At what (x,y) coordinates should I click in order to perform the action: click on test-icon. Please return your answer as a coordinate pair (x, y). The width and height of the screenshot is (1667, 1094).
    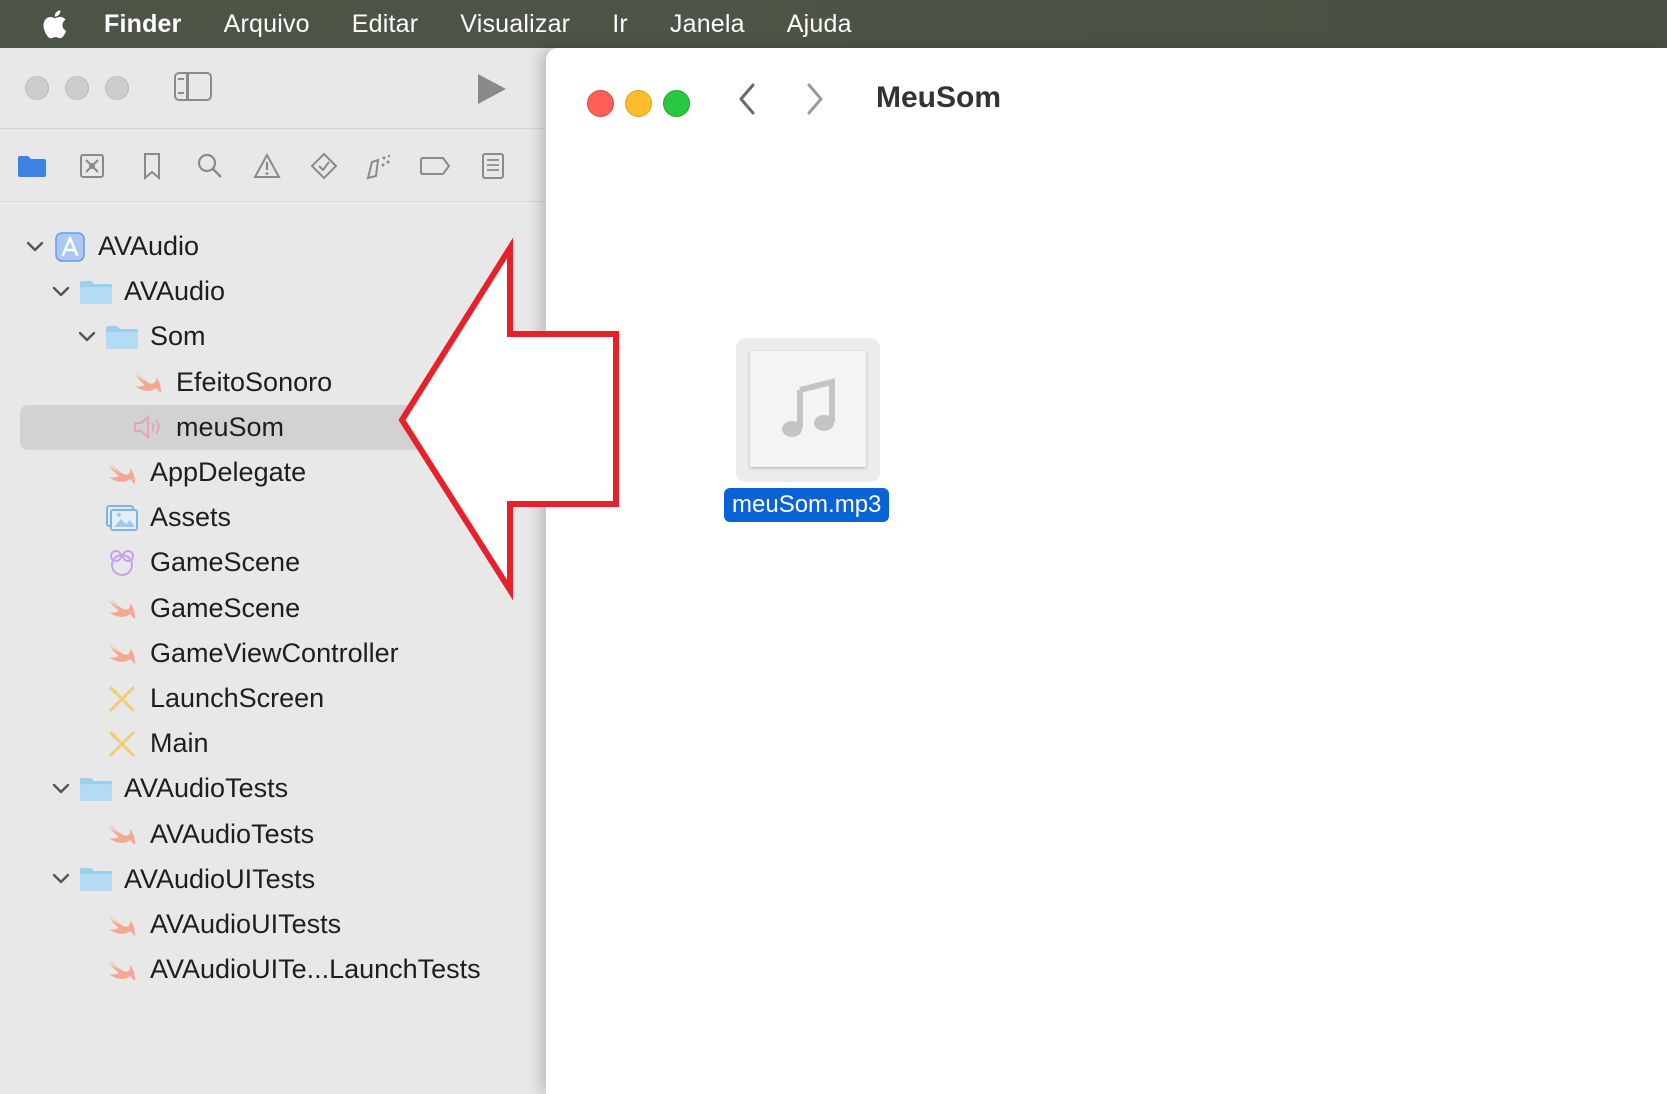
    Looking at the image, I should click on (324, 166).